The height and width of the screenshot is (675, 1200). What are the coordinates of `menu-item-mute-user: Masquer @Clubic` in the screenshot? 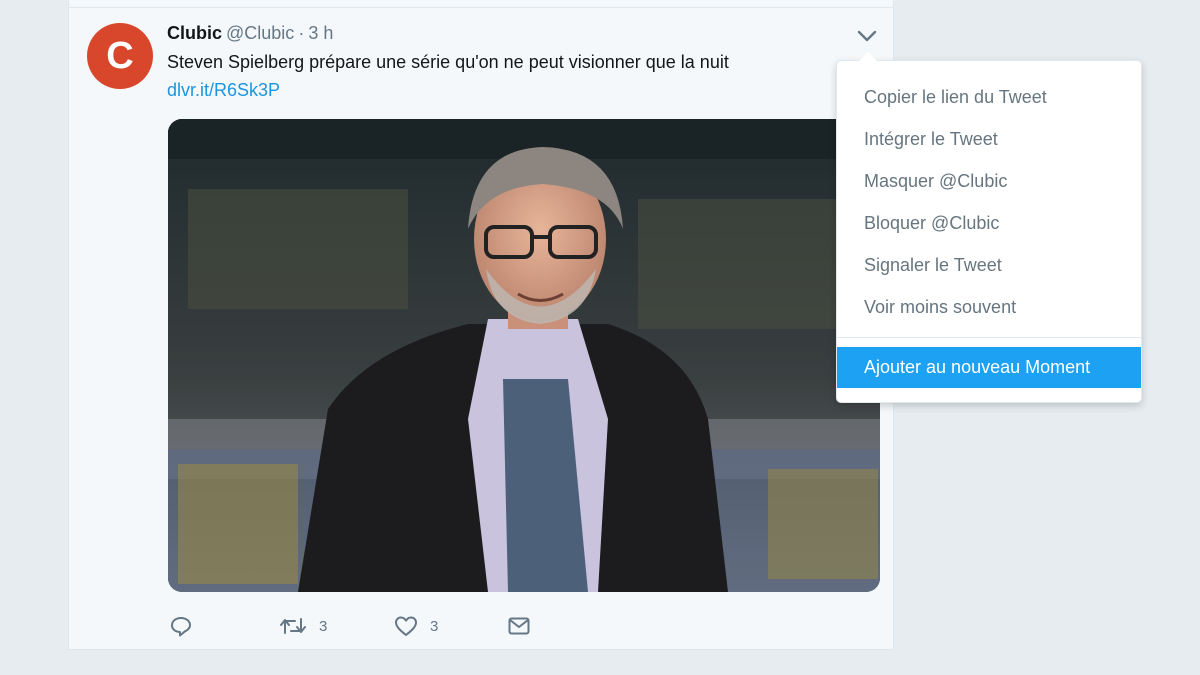 It's located at (989, 181).